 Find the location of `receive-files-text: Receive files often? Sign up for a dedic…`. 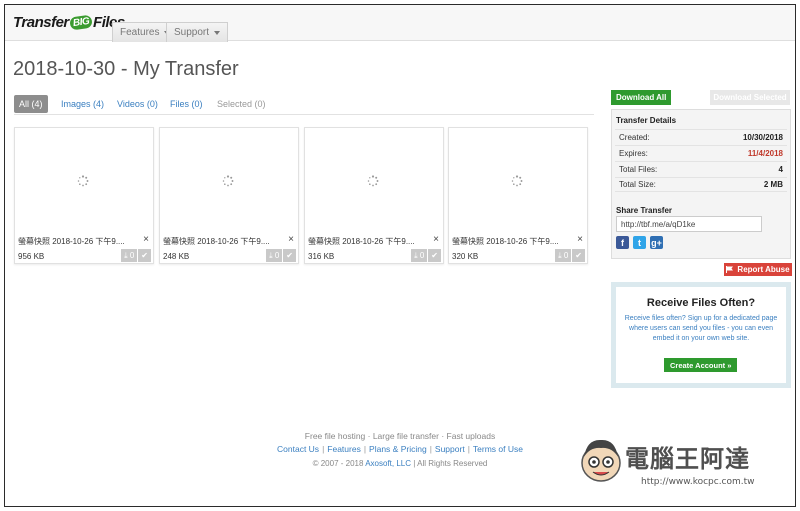

receive-files-text: Receive files often? Sign up for a dedic… is located at coordinates (701, 328).